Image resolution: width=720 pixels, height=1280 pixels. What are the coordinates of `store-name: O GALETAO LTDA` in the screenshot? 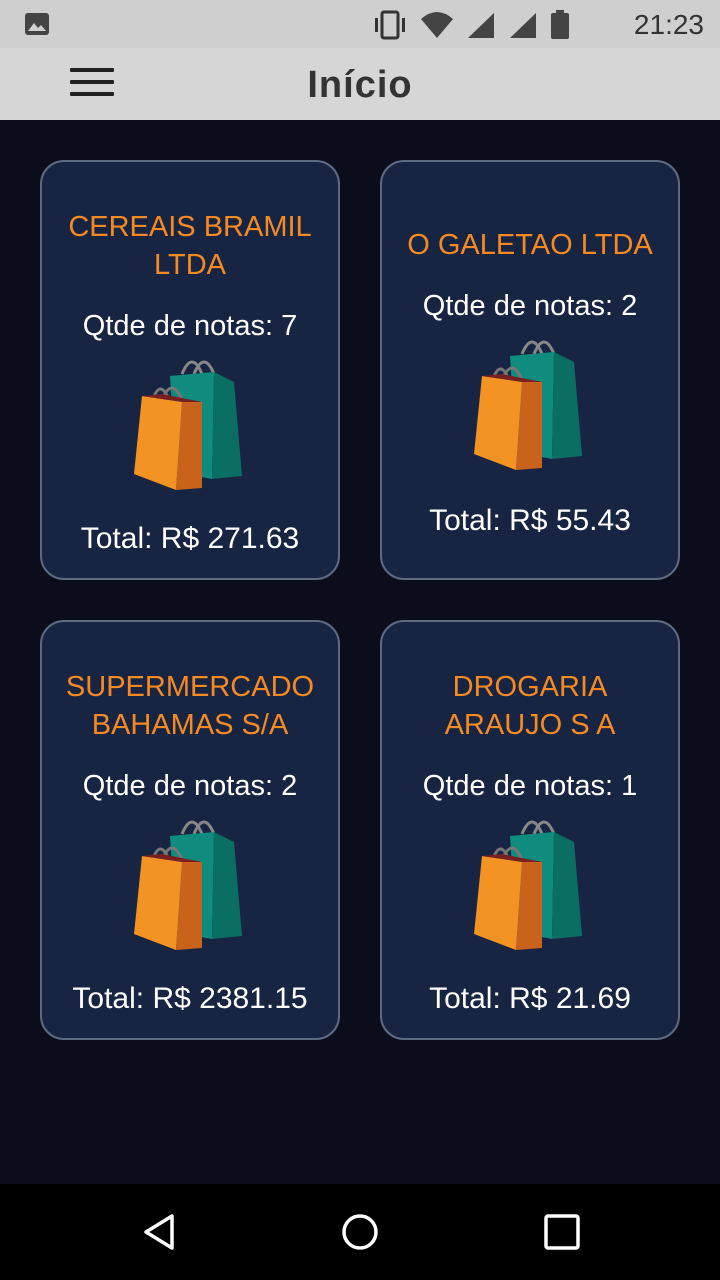 It's located at (530, 245).